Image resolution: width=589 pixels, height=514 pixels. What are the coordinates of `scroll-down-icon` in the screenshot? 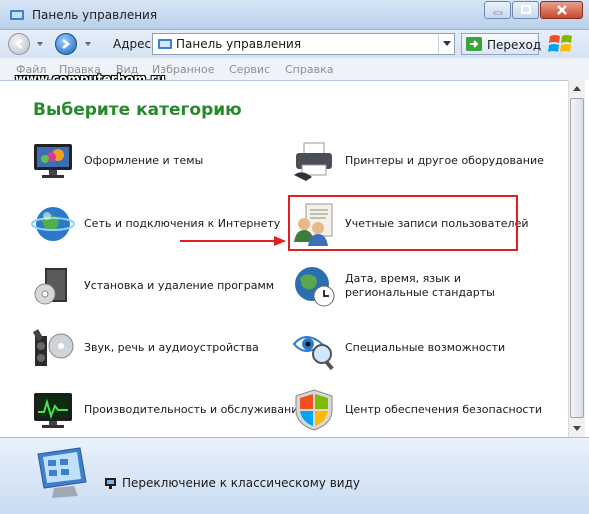 It's located at (577, 428).